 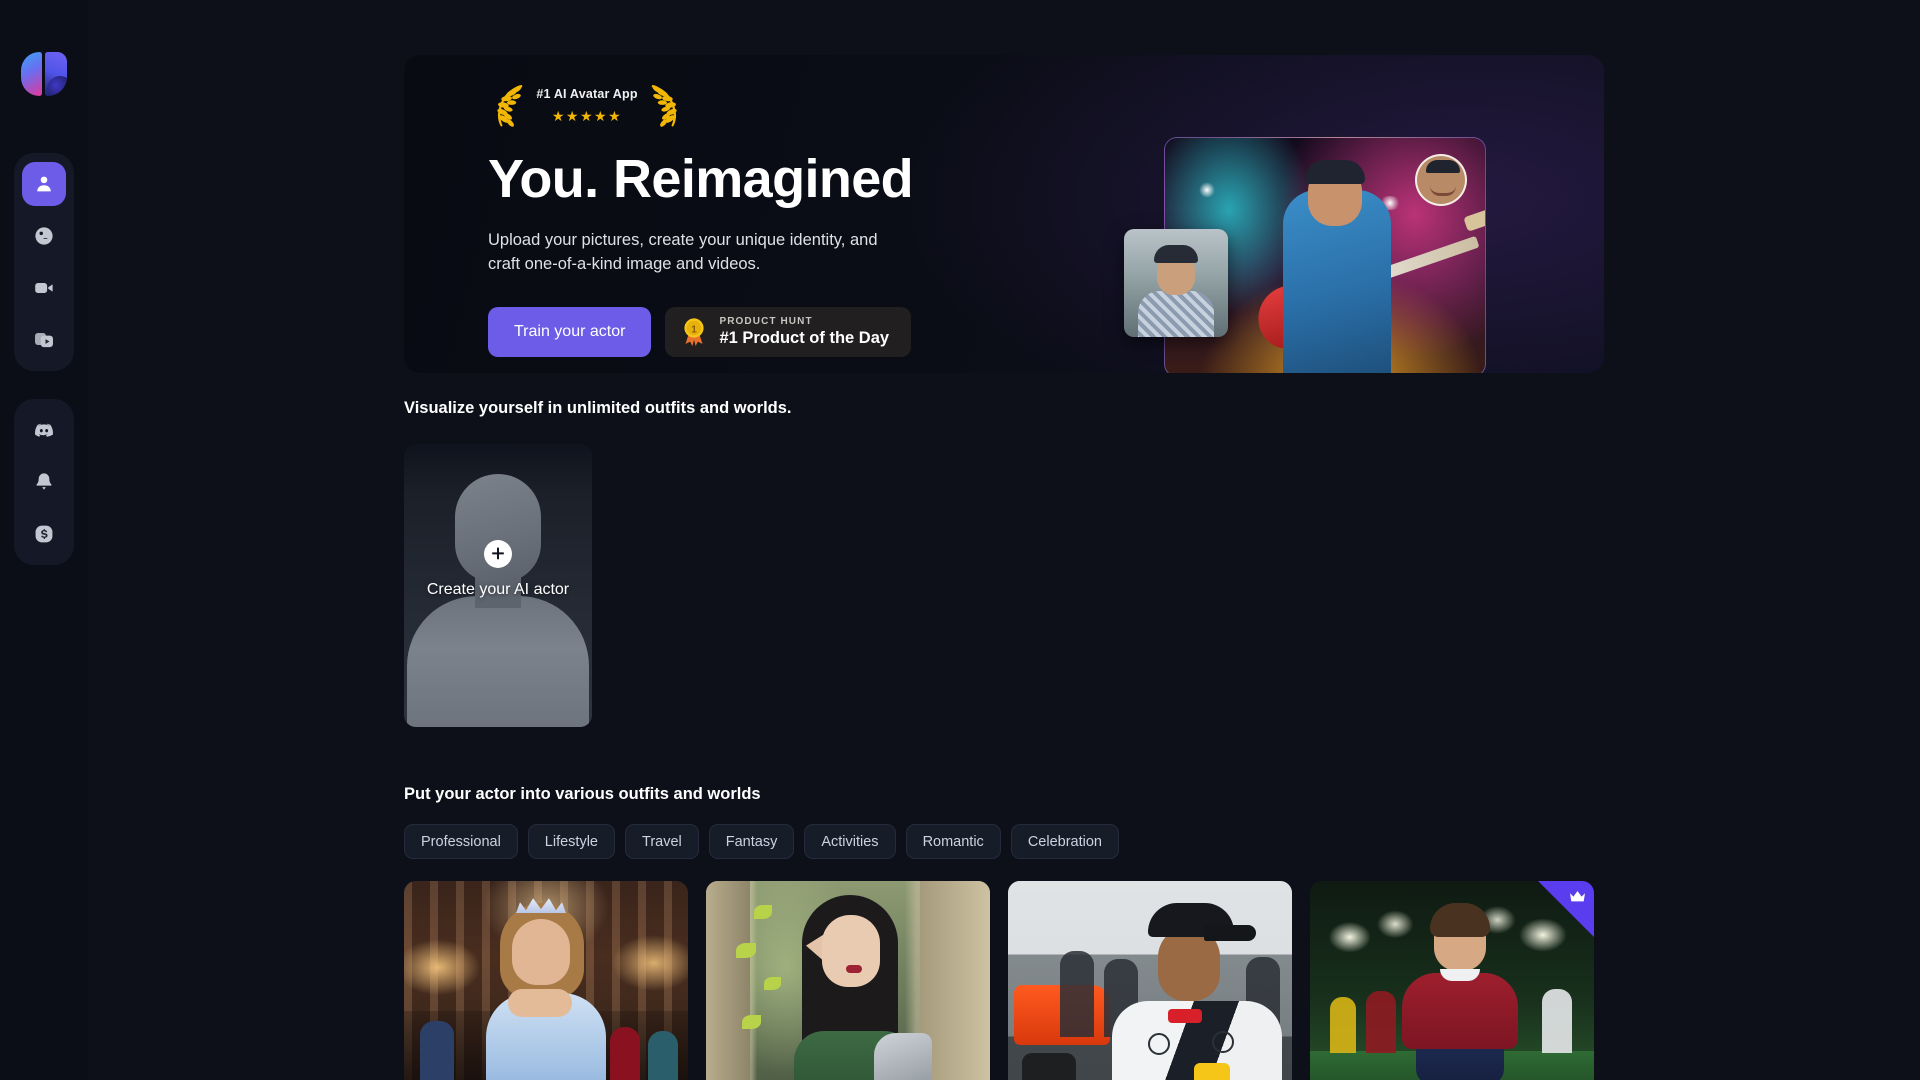 What do you see at coordinates (498, 589) in the screenshot?
I see `create-ai-actor-label: Create your AI actor` at bounding box center [498, 589].